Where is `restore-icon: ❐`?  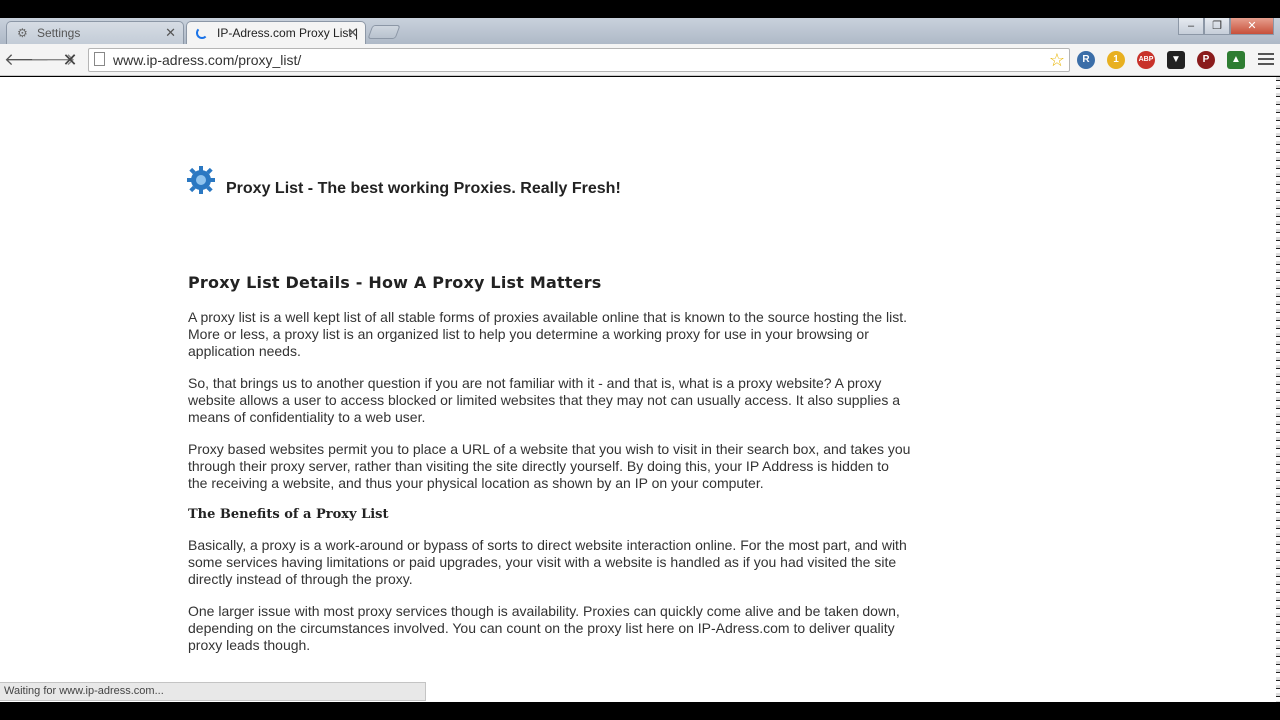 restore-icon: ❐ is located at coordinates (1217, 26).